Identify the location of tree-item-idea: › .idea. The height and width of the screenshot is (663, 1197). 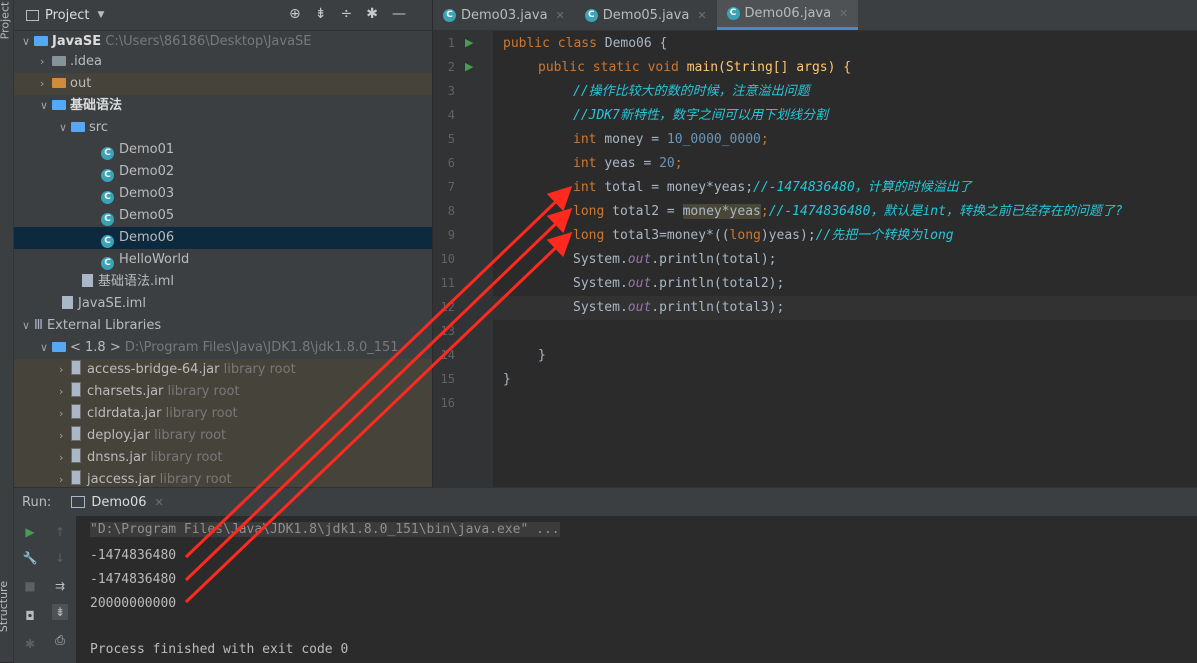
(223, 62).